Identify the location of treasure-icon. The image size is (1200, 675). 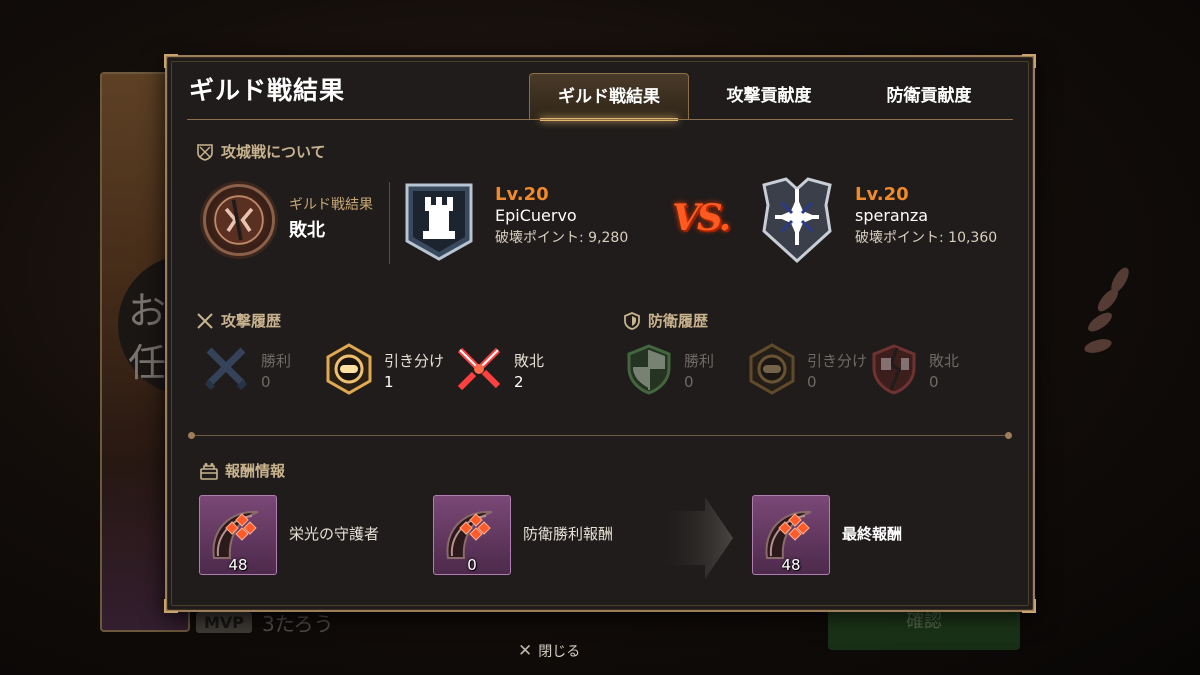
(209, 471).